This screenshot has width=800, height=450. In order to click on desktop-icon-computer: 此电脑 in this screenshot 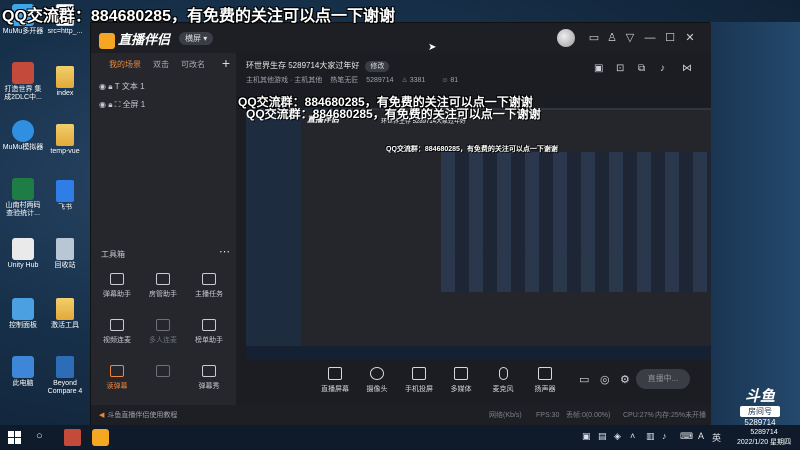, I will do `click(23, 372)`.